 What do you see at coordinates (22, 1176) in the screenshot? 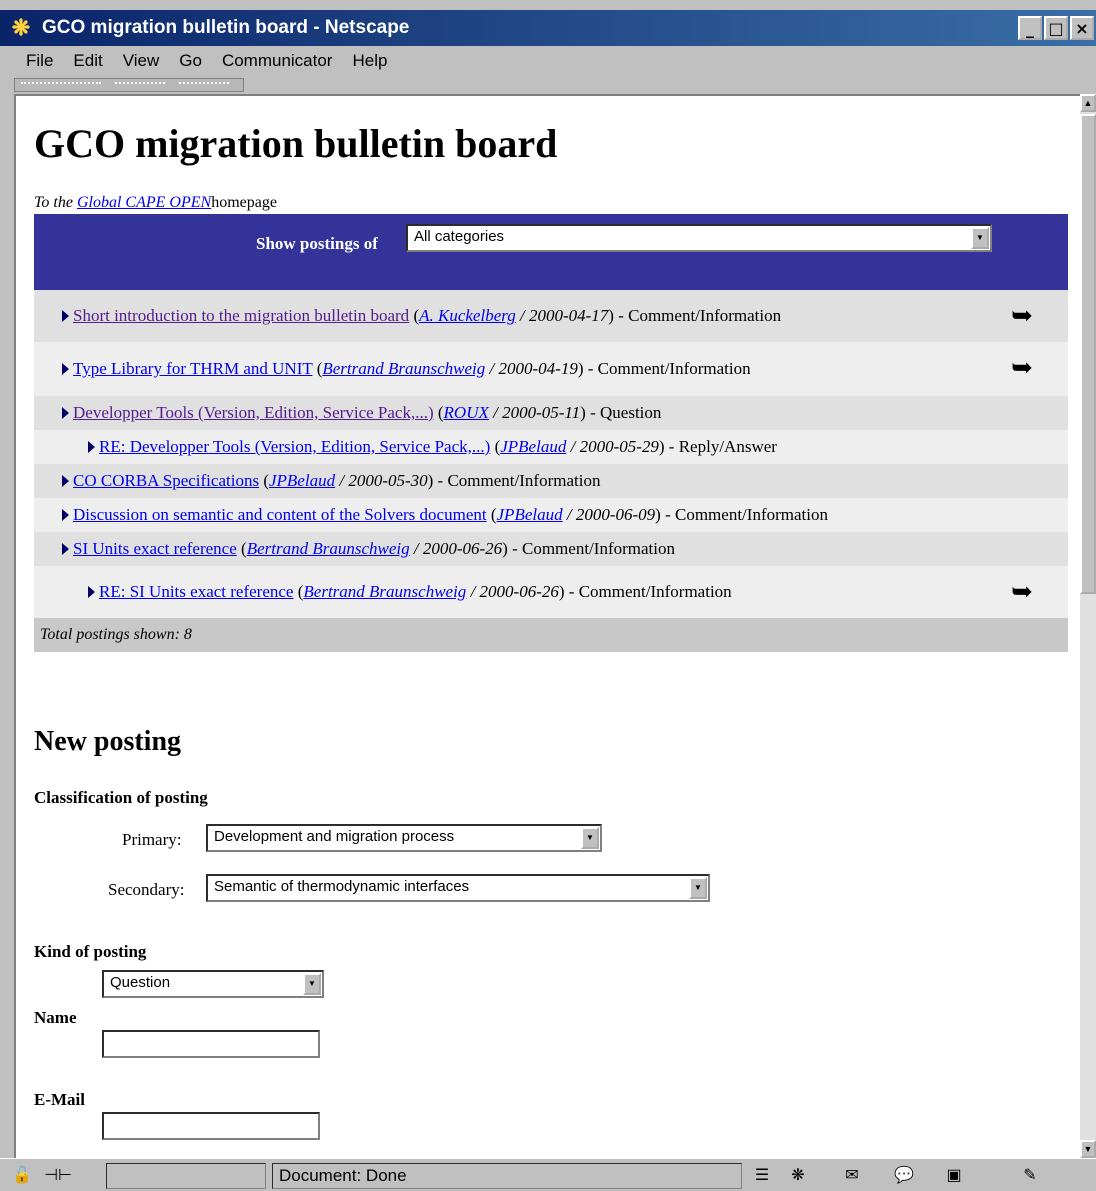
I see `security-lock-icon: 🔓` at bounding box center [22, 1176].